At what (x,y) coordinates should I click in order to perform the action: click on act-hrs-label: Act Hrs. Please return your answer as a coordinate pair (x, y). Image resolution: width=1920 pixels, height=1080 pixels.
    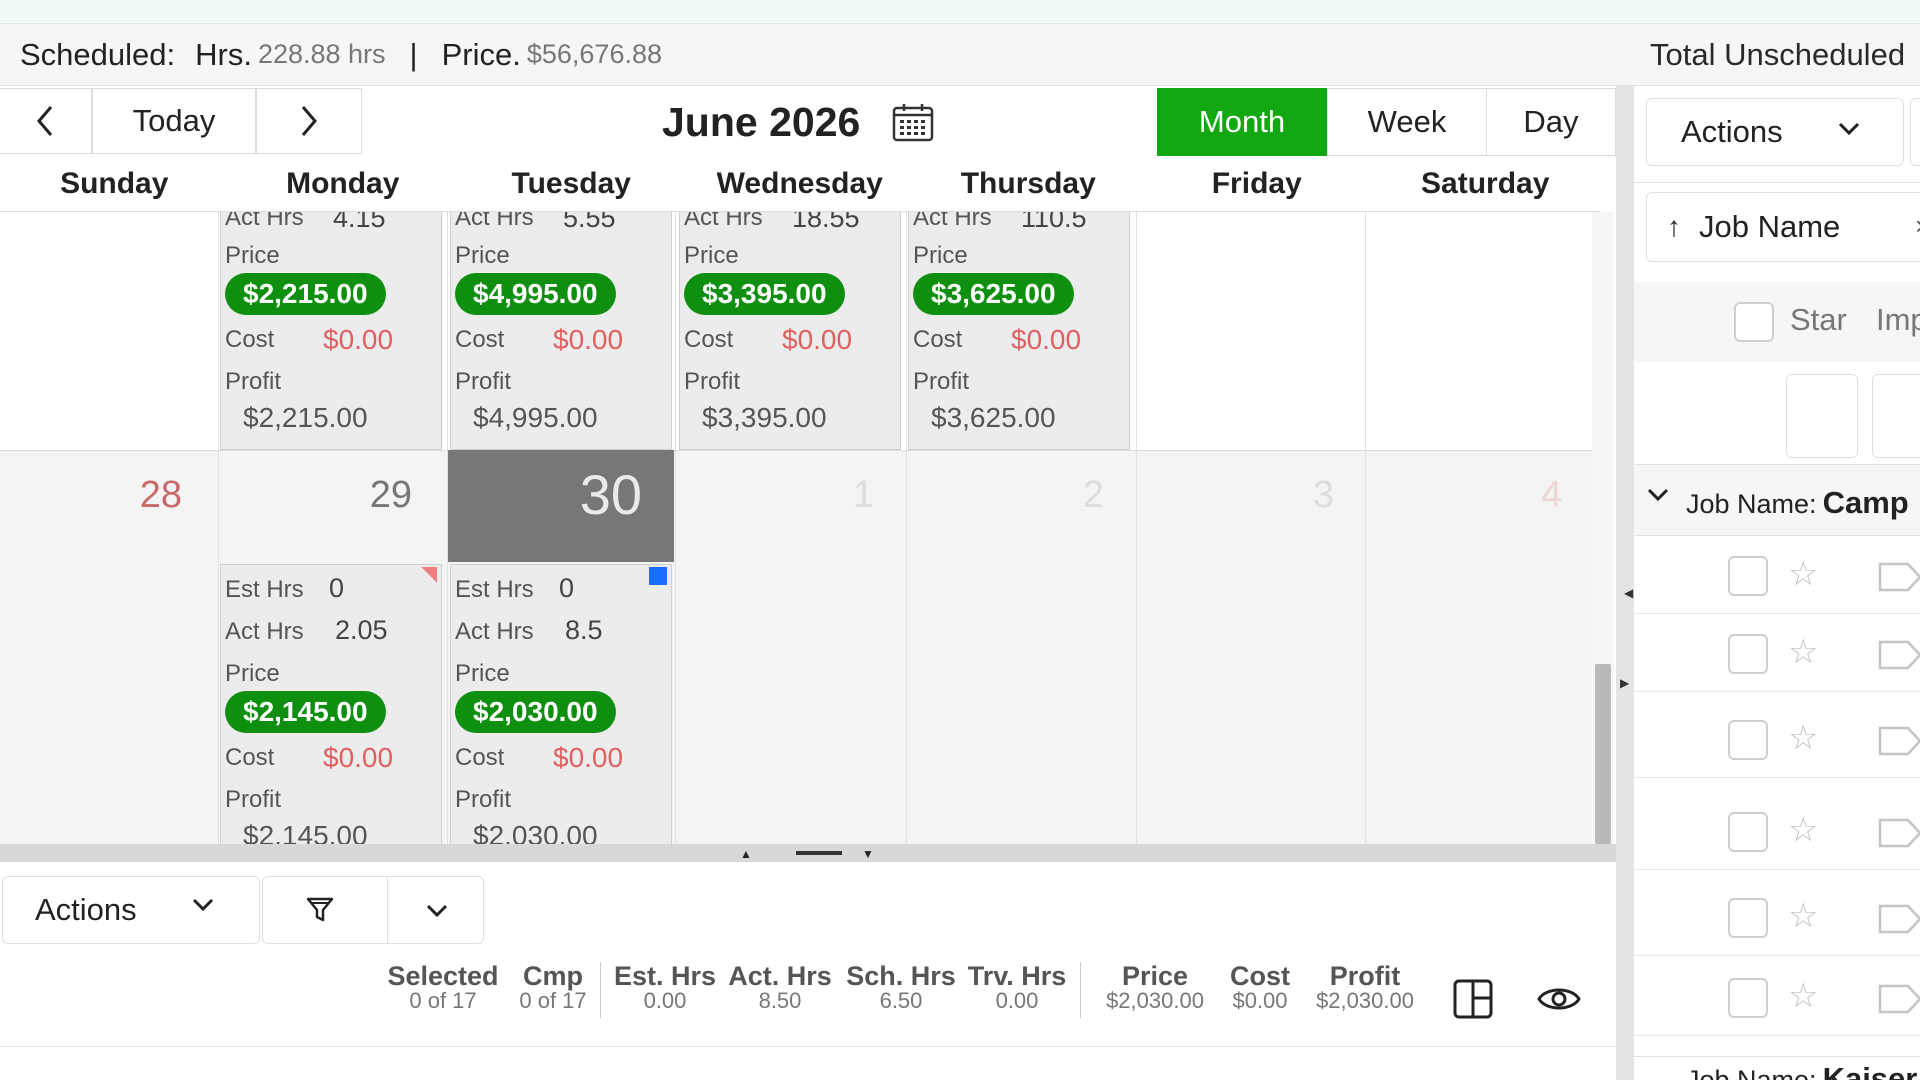
    Looking at the image, I should click on (264, 631).